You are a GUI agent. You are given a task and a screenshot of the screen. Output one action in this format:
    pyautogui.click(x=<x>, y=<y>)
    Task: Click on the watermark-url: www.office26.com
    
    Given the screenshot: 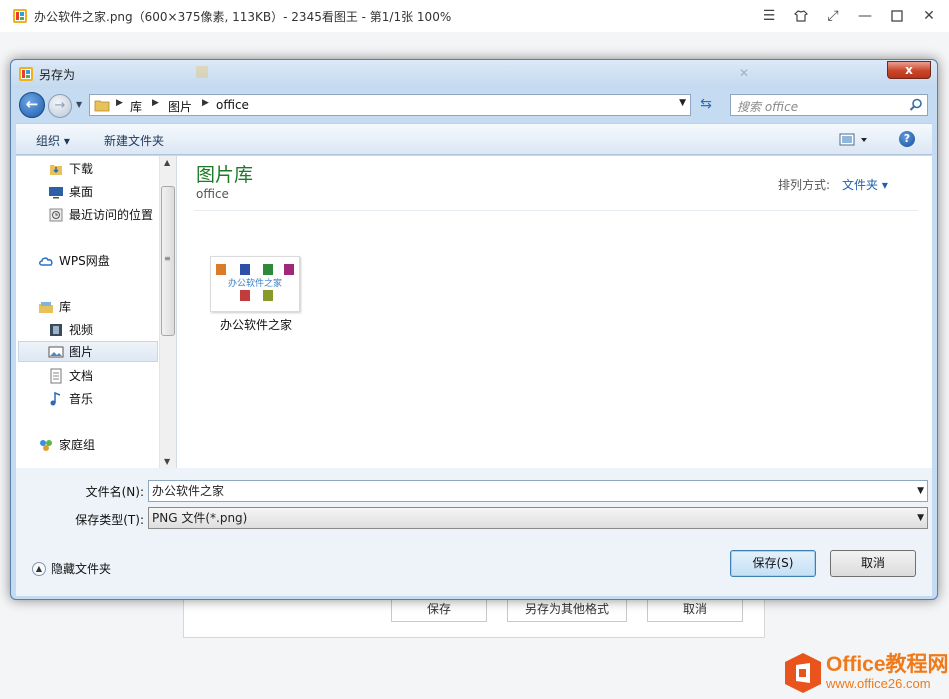 What is the action you would take?
    pyautogui.click(x=878, y=683)
    